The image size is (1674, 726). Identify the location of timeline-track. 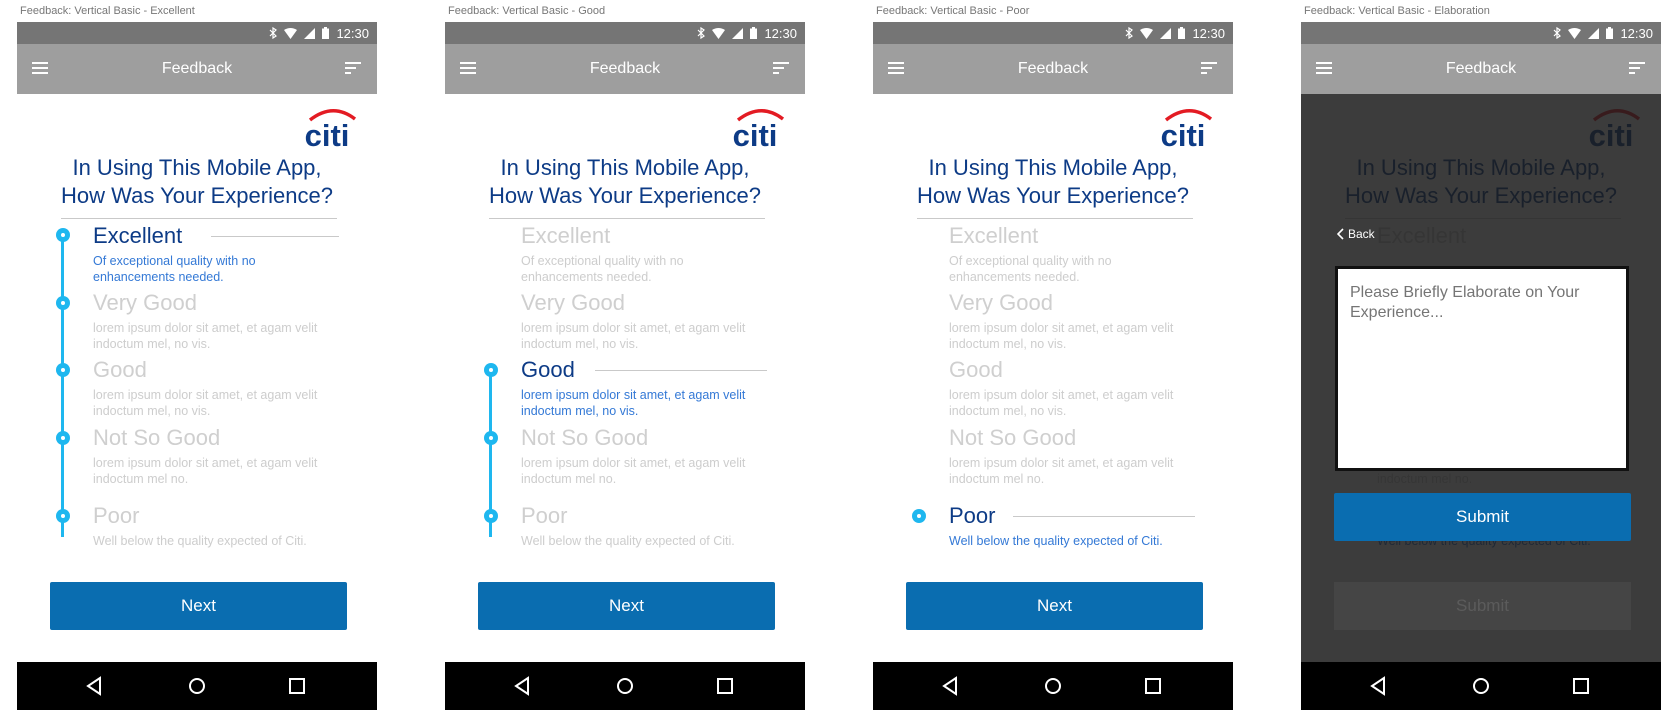
(62, 386).